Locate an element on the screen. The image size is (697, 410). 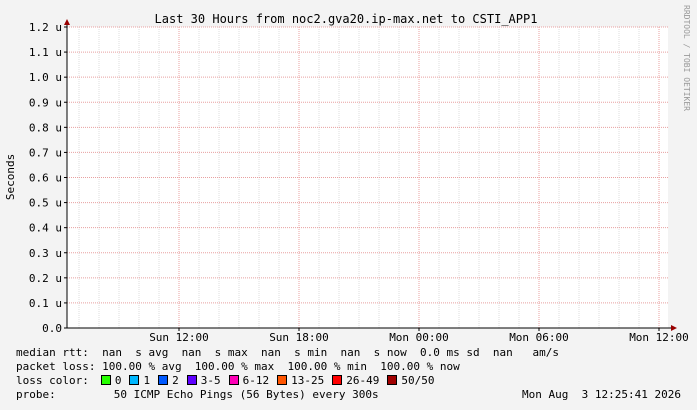
loss-color-swatches: 0 1 2 3-5 6-12 13-25 26-49 50/50 is located at coordinates (271, 380).